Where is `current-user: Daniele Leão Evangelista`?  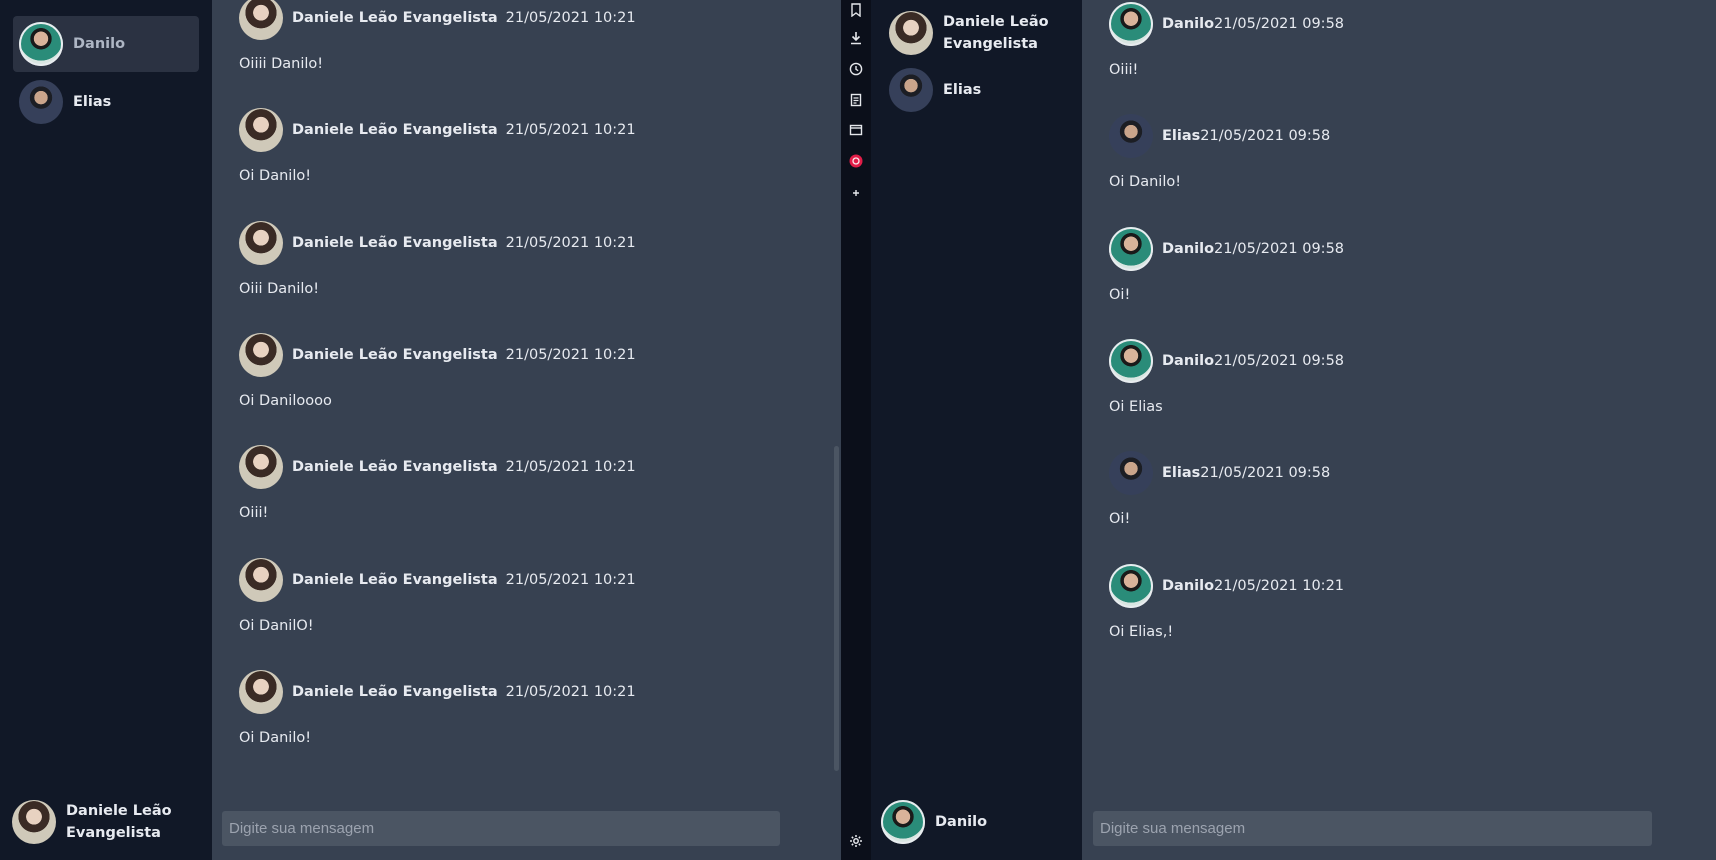
current-user: Daniele Leão Evangelista is located at coordinates (106, 822).